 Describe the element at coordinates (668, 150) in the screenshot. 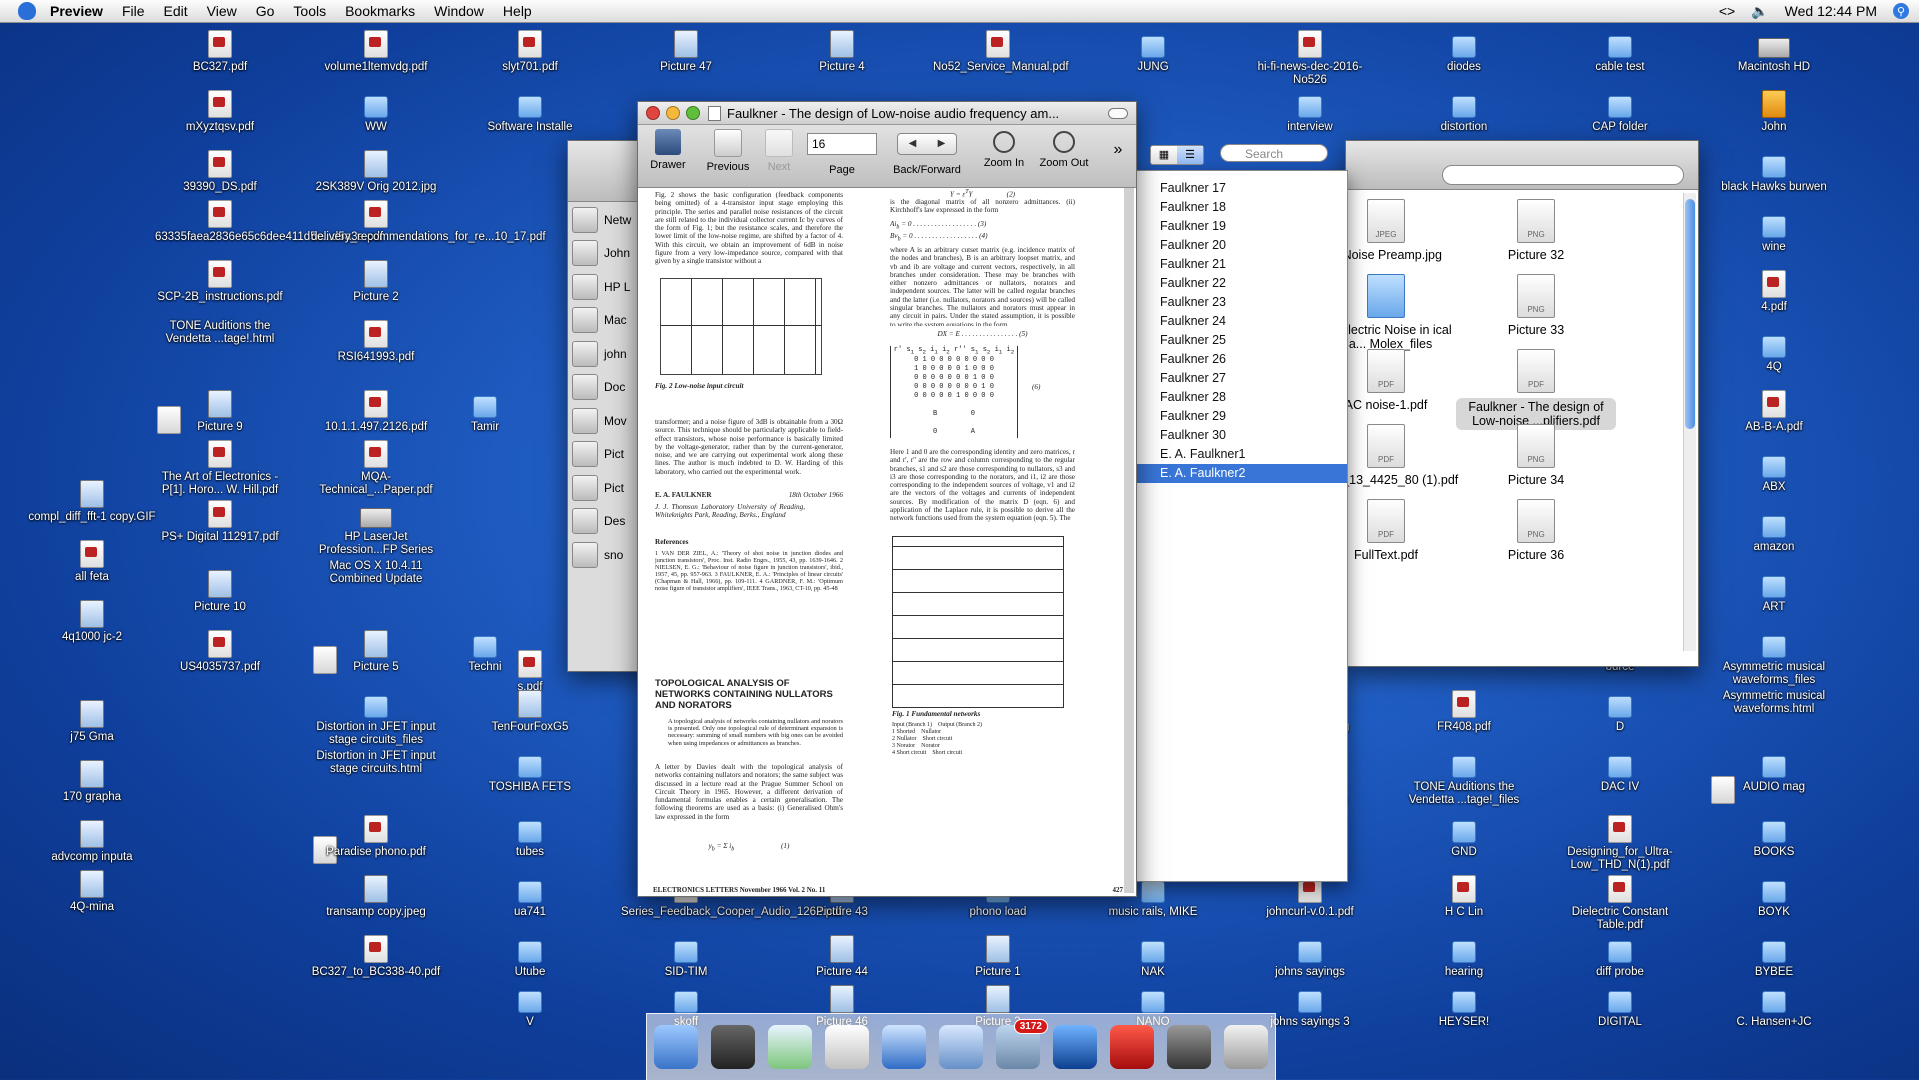

I see `drawer-button: Drawer` at that location.